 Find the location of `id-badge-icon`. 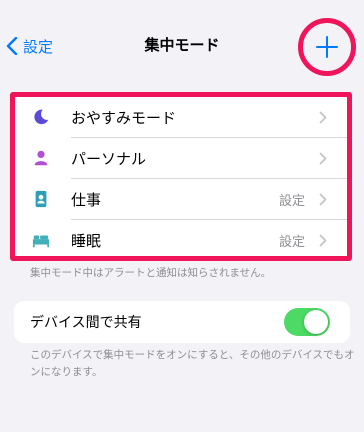

id-badge-icon is located at coordinates (41, 199).